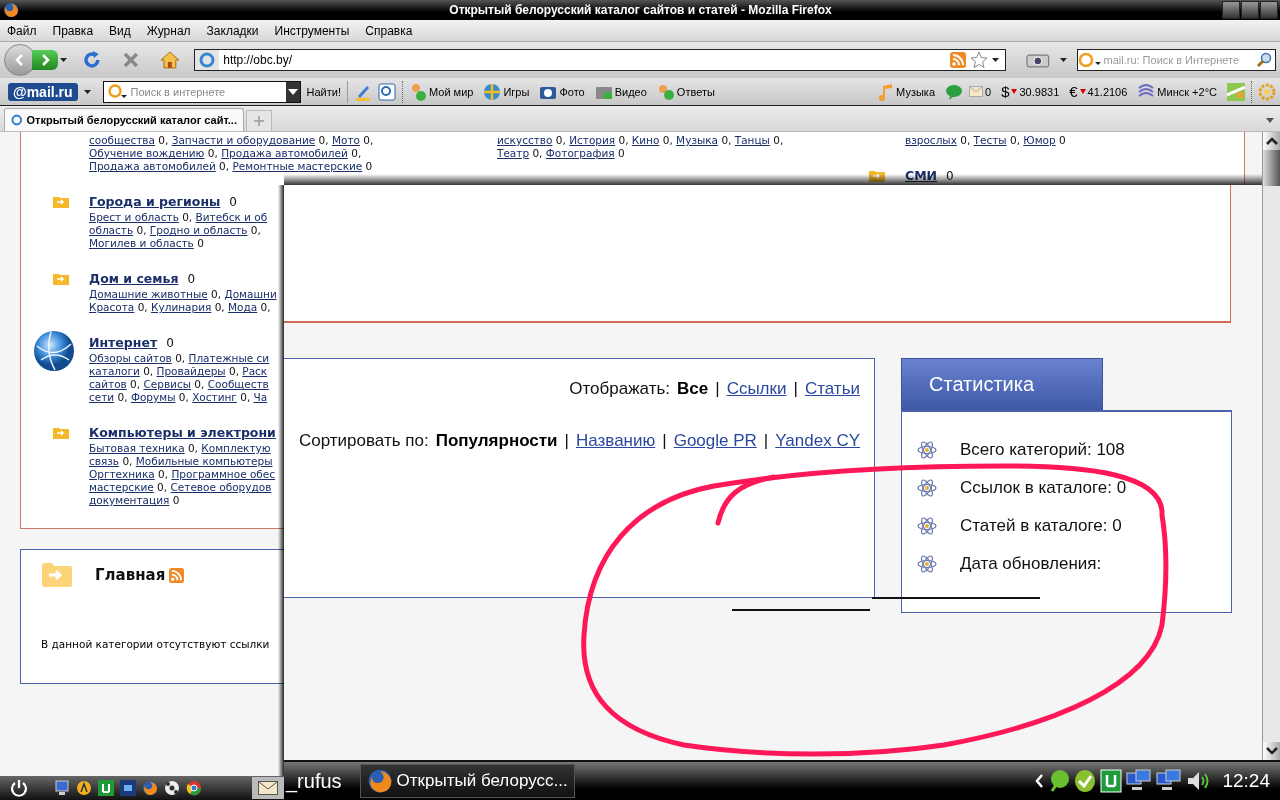 The height and width of the screenshot is (800, 1280). Describe the element at coordinates (931, 140) in the screenshot. I see `subcategory-link: взрослых` at that location.